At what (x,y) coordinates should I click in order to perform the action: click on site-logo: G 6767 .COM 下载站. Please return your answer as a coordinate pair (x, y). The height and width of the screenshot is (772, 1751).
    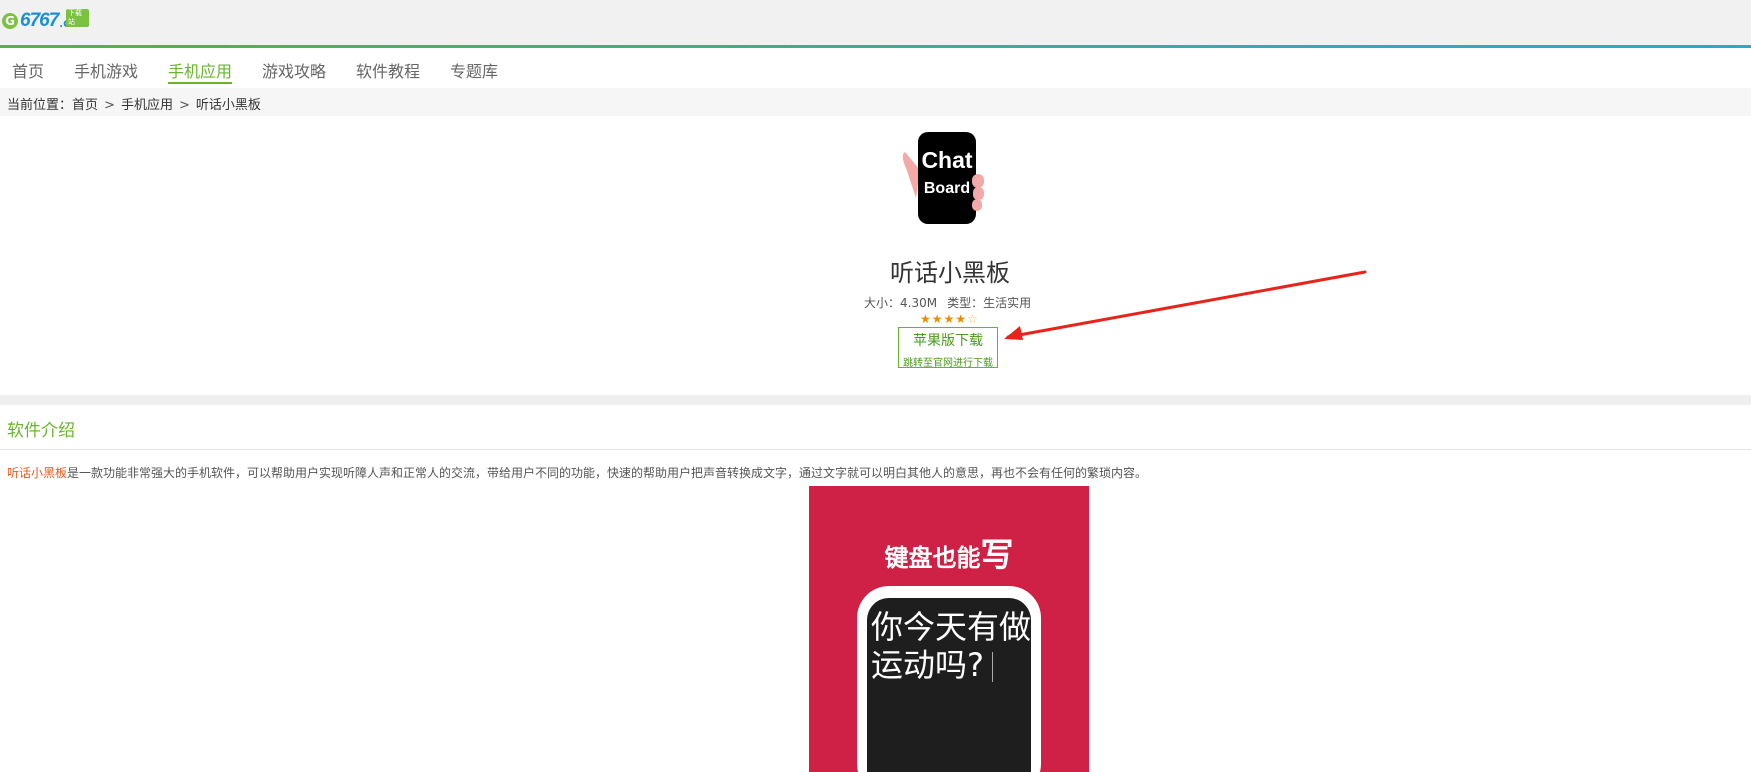
    Looking at the image, I should click on (45, 20).